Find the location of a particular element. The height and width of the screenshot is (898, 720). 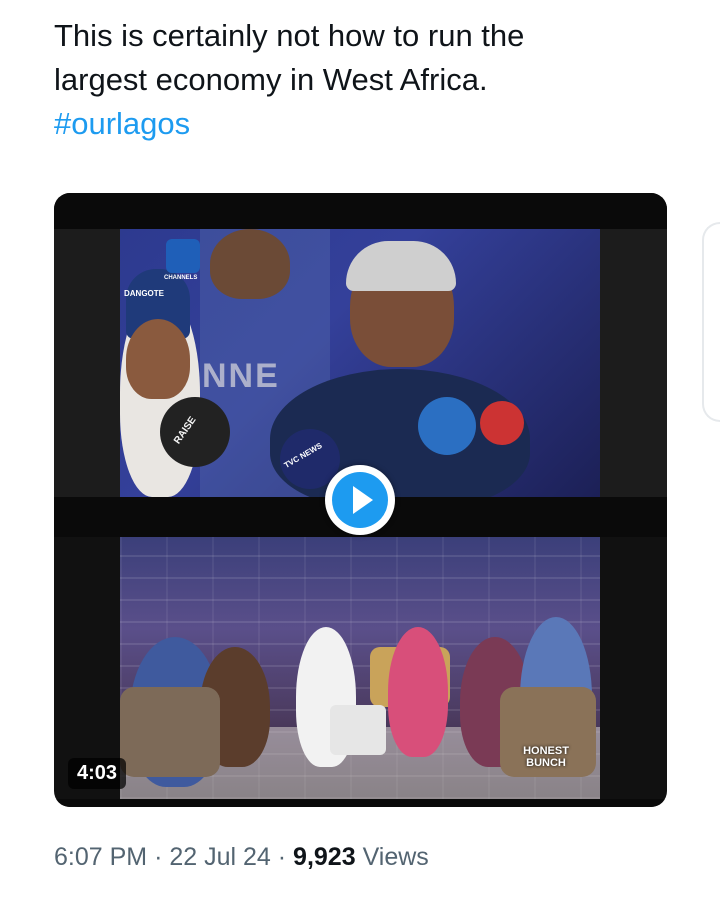

play-button is located at coordinates (360, 500).